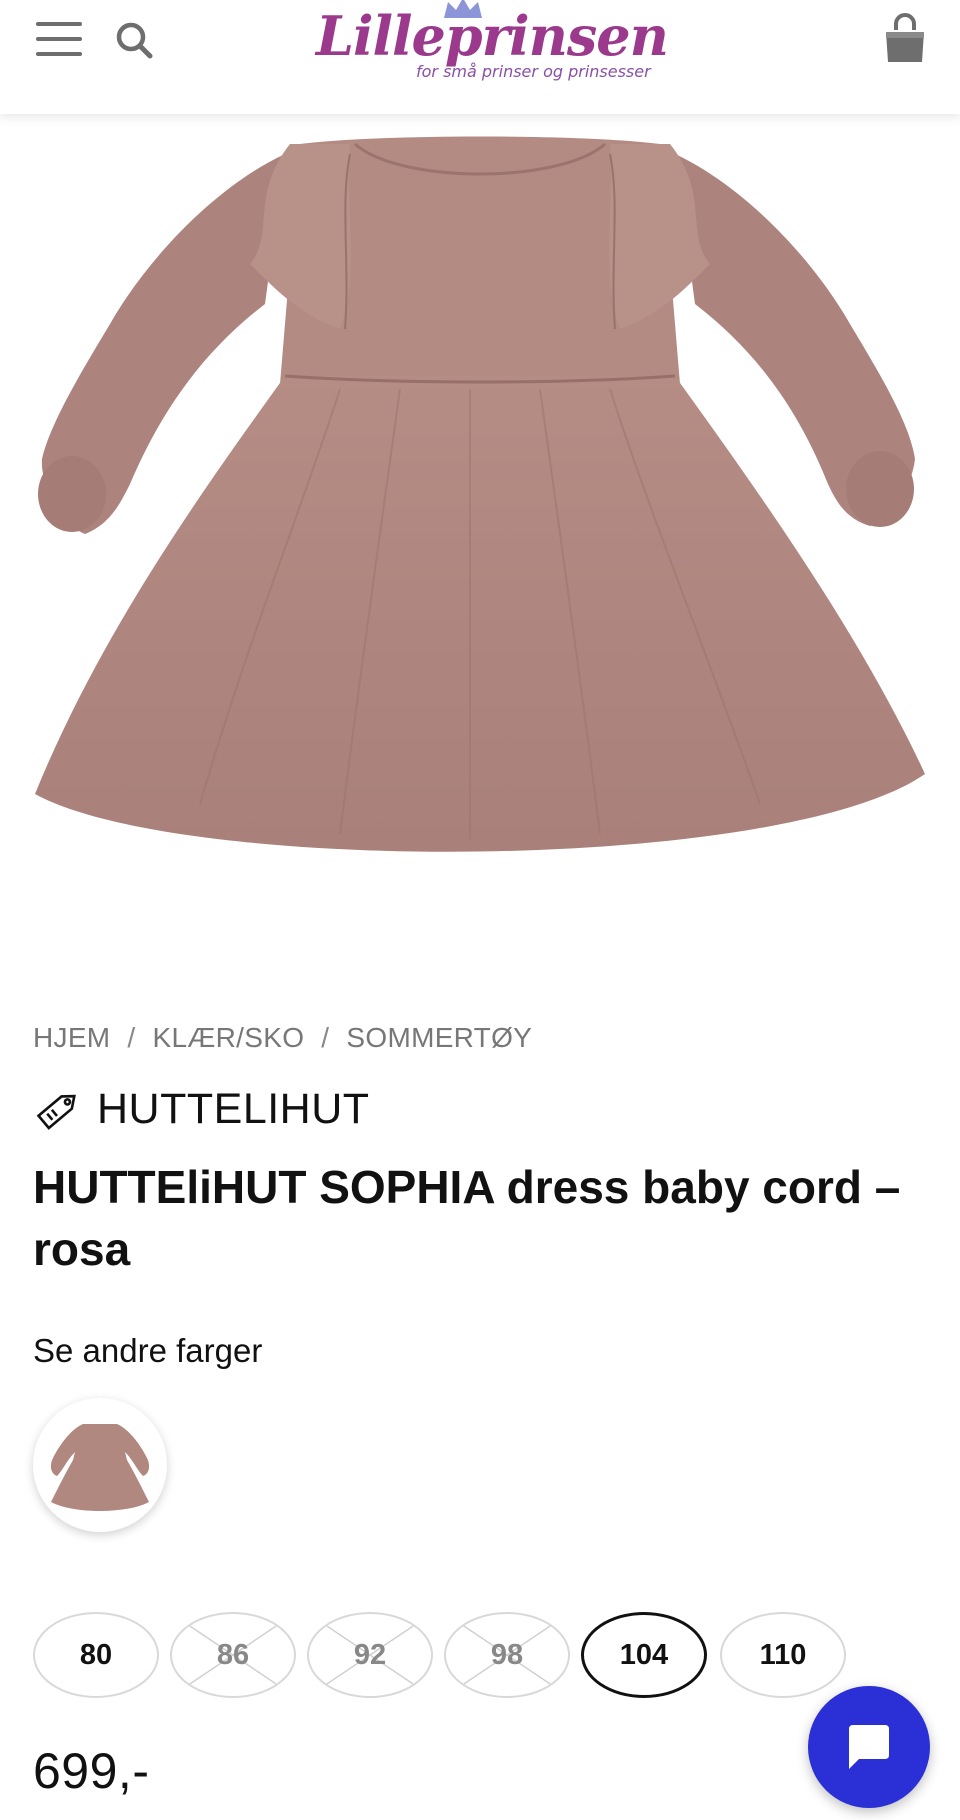 This screenshot has height=1820, width=960. Describe the element at coordinates (533, 71) in the screenshot. I see `logo-tagline: for små prinser og prinsesser` at that location.